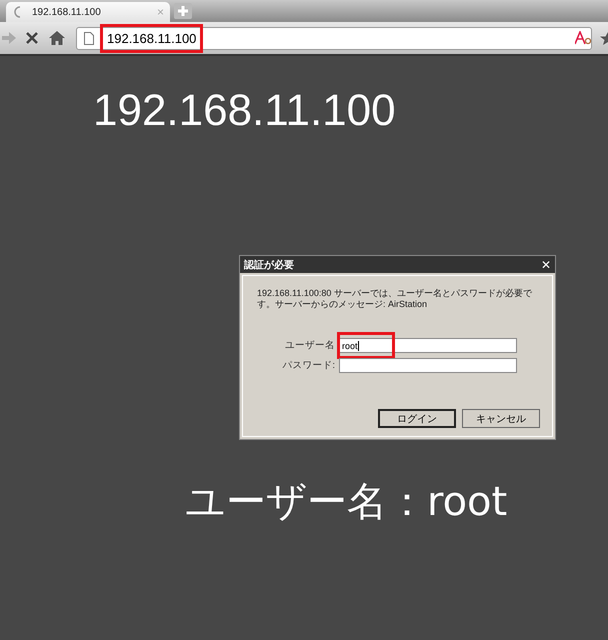 Image resolution: width=608 pixels, height=640 pixels. I want to click on loading-icon, so click(17, 12).